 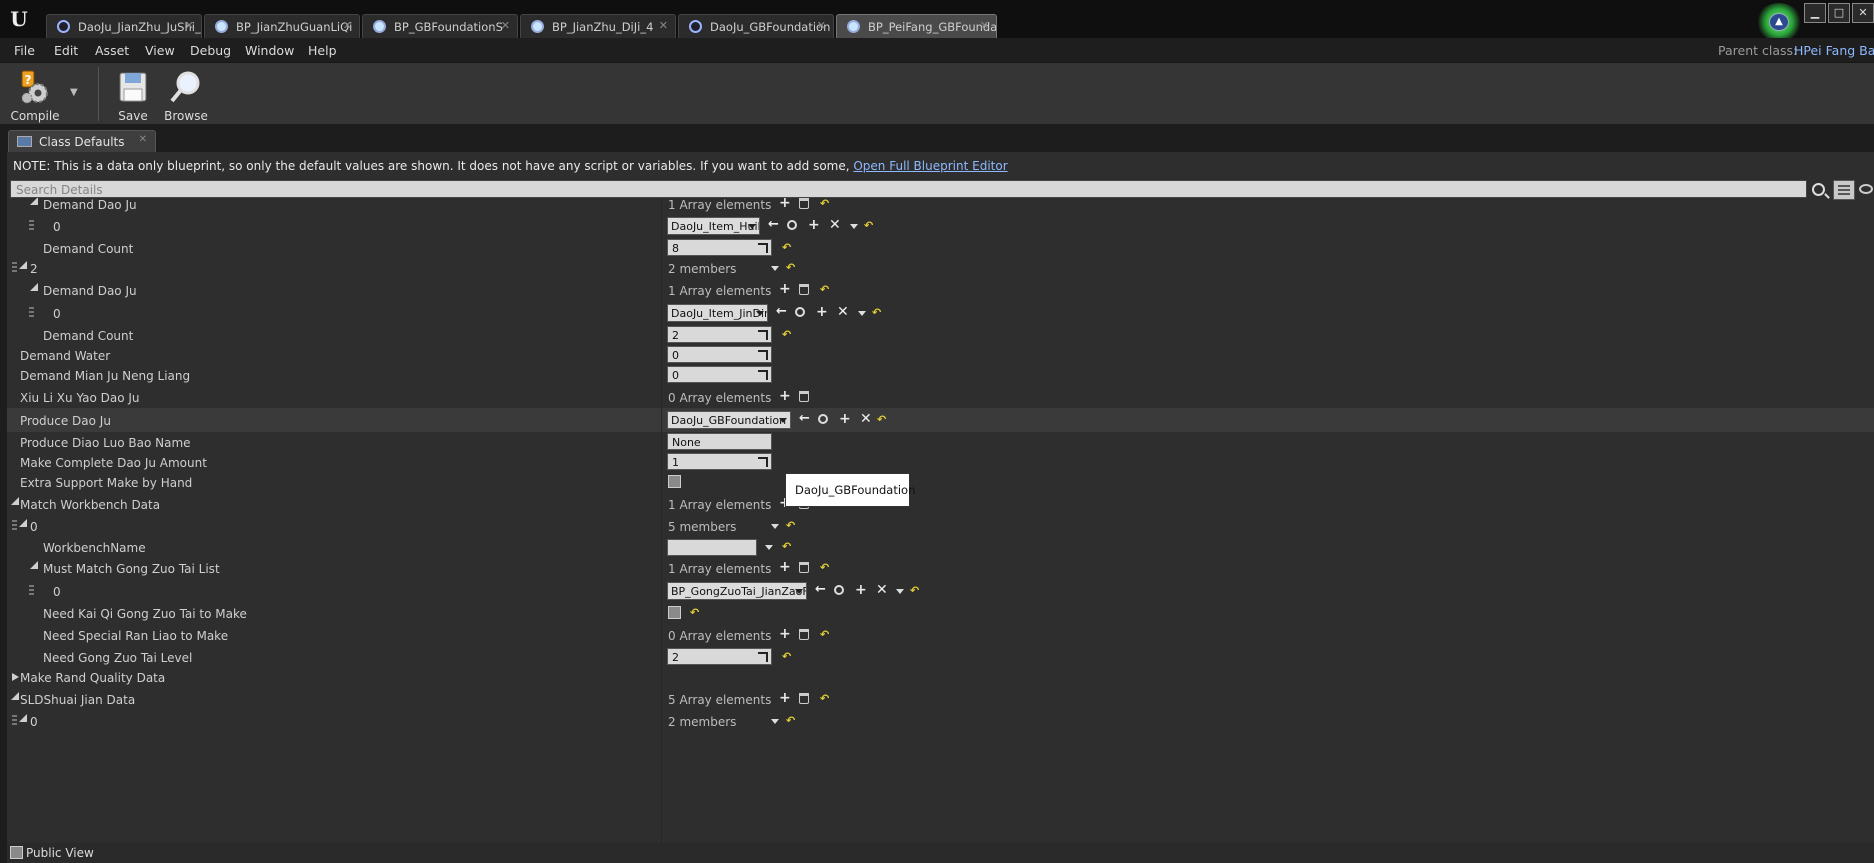 What do you see at coordinates (713, 226) in the screenshot?
I see `asset-picker-combo: DaoJu_Item_HuiNi` at bounding box center [713, 226].